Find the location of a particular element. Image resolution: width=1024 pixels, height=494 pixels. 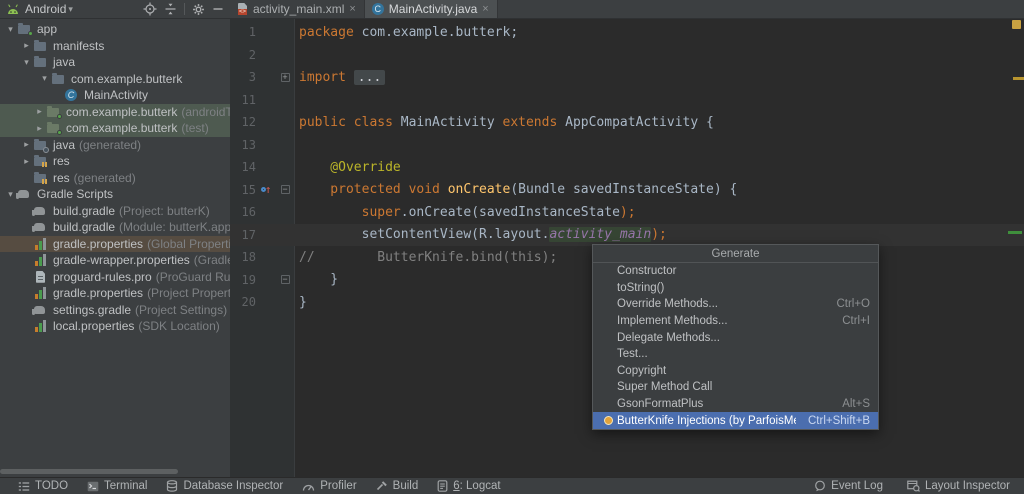

android-icon is located at coordinates (13, 8).